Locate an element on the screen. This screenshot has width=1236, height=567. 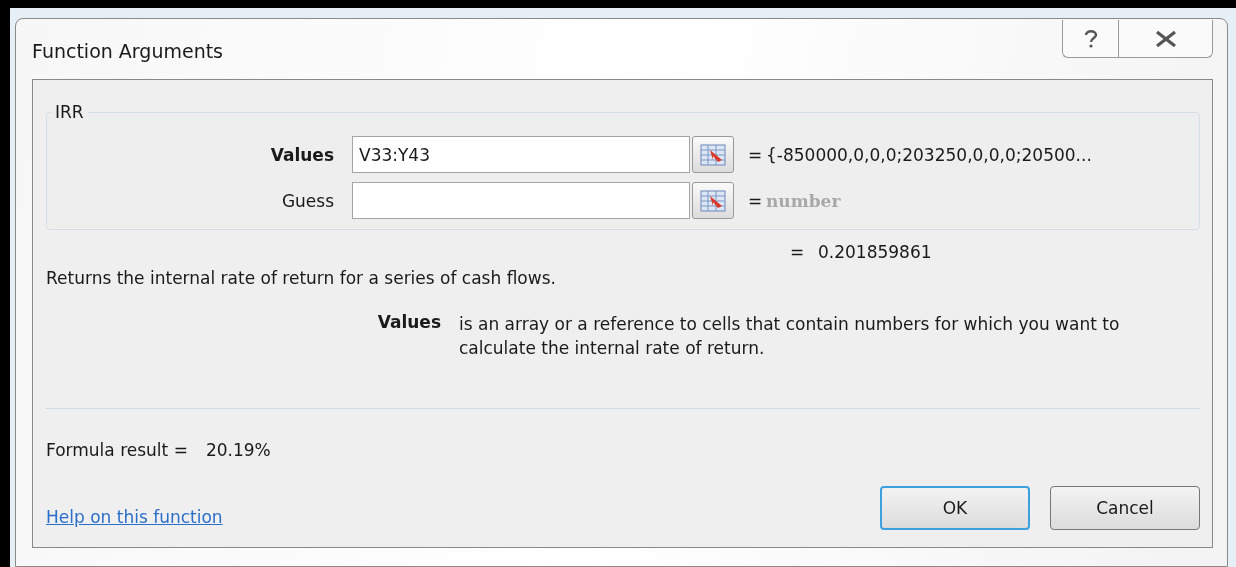
argument-help-name: Values is located at coordinates (409, 323).